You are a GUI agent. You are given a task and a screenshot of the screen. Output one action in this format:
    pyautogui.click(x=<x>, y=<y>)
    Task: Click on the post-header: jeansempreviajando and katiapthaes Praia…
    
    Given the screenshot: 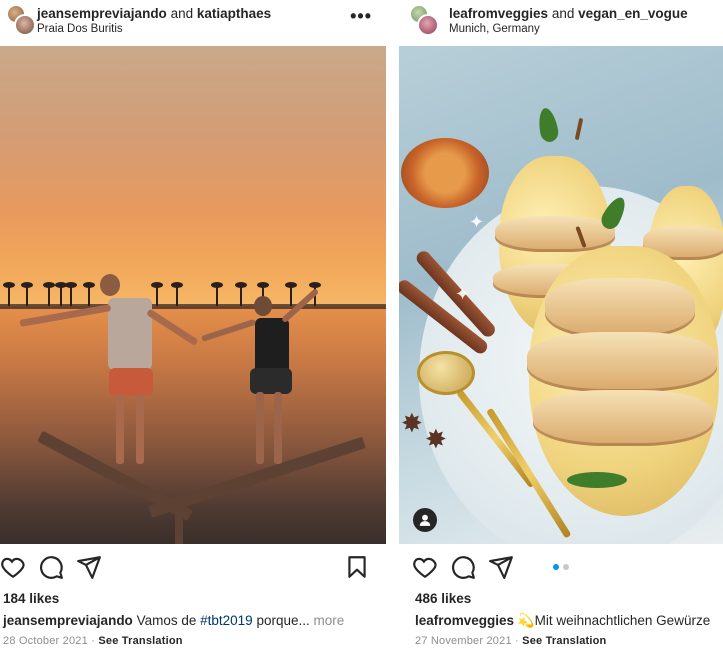 What is the action you would take?
    pyautogui.click(x=193, y=23)
    